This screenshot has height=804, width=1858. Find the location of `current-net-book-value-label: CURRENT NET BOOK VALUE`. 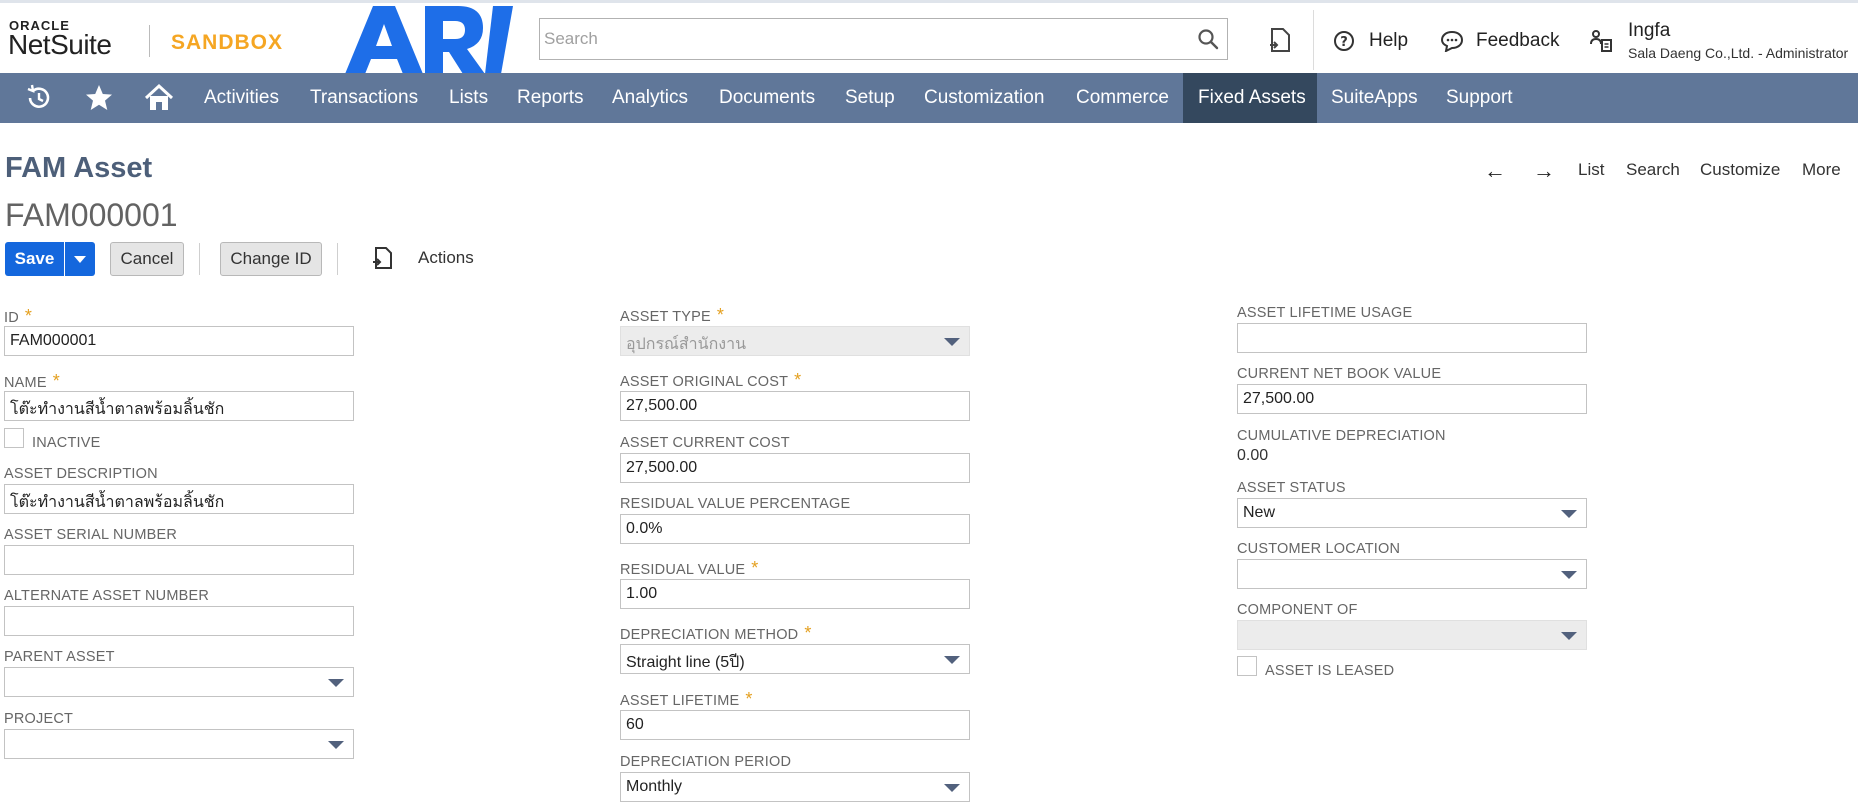

current-net-book-value-label: CURRENT NET BOOK VALUE is located at coordinates (1339, 374).